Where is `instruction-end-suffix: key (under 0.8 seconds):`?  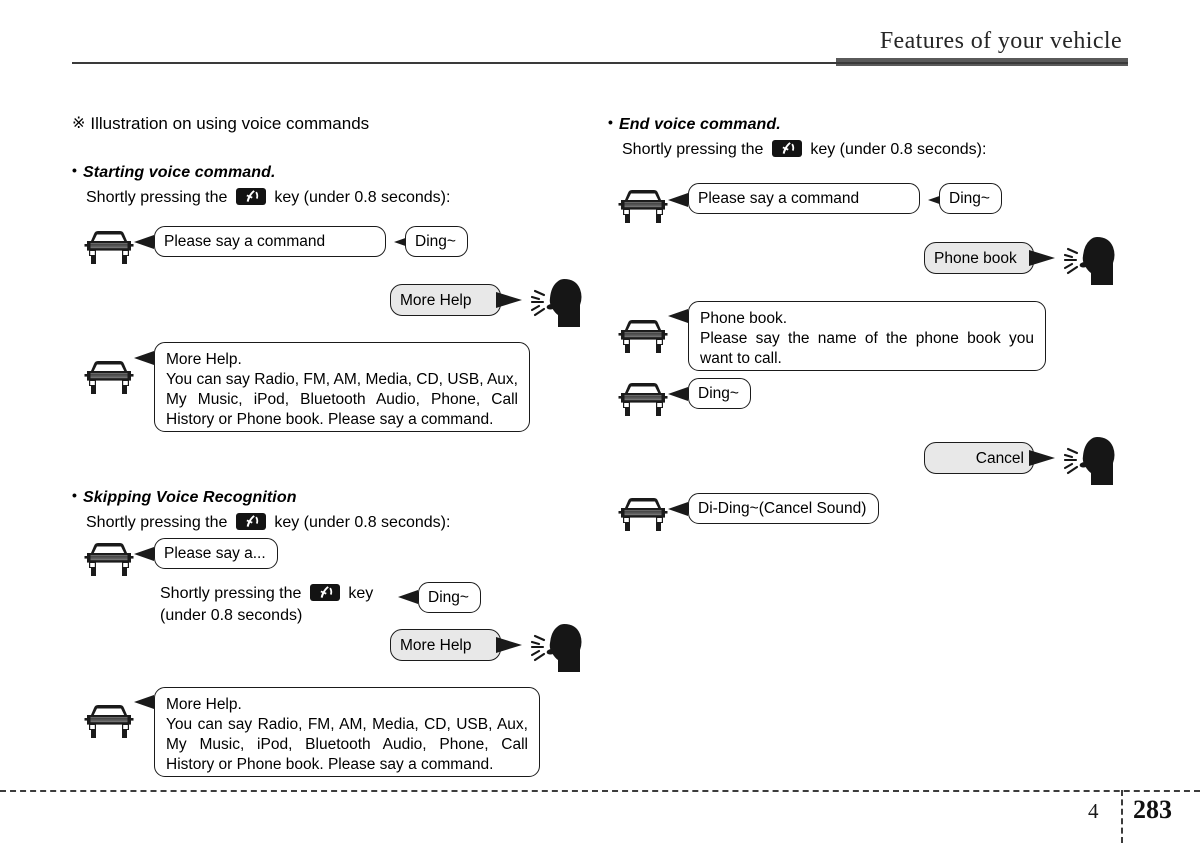
instruction-end-suffix: key (under 0.8 seconds): is located at coordinates (898, 149).